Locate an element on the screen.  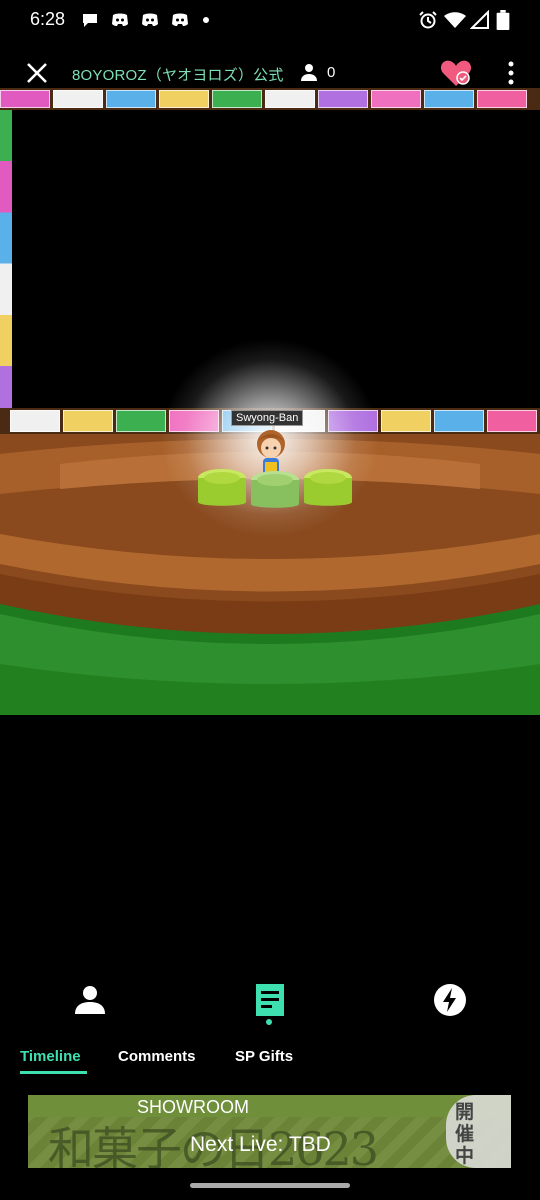
performer-name-tag: Swyong-Ban is located at coordinates (267, 418).